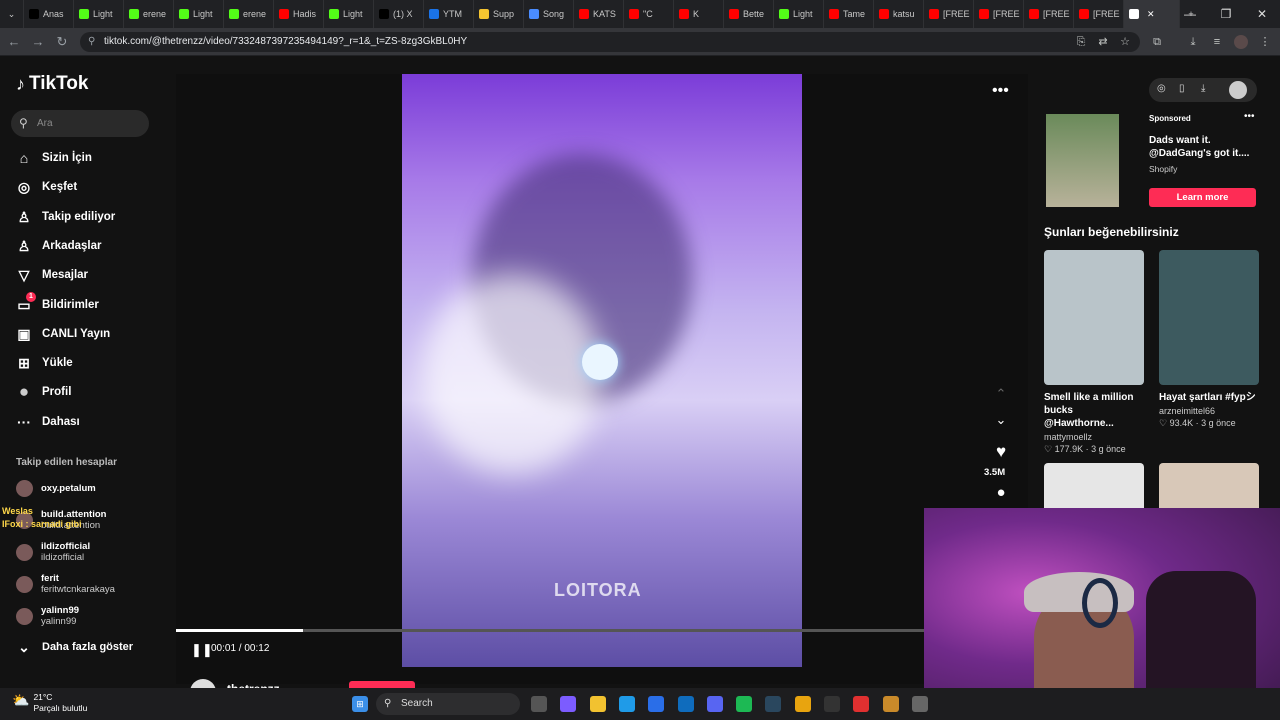 This screenshot has height=720, width=1280. Describe the element at coordinates (744, 704) in the screenshot. I see `spotify-icon` at that location.